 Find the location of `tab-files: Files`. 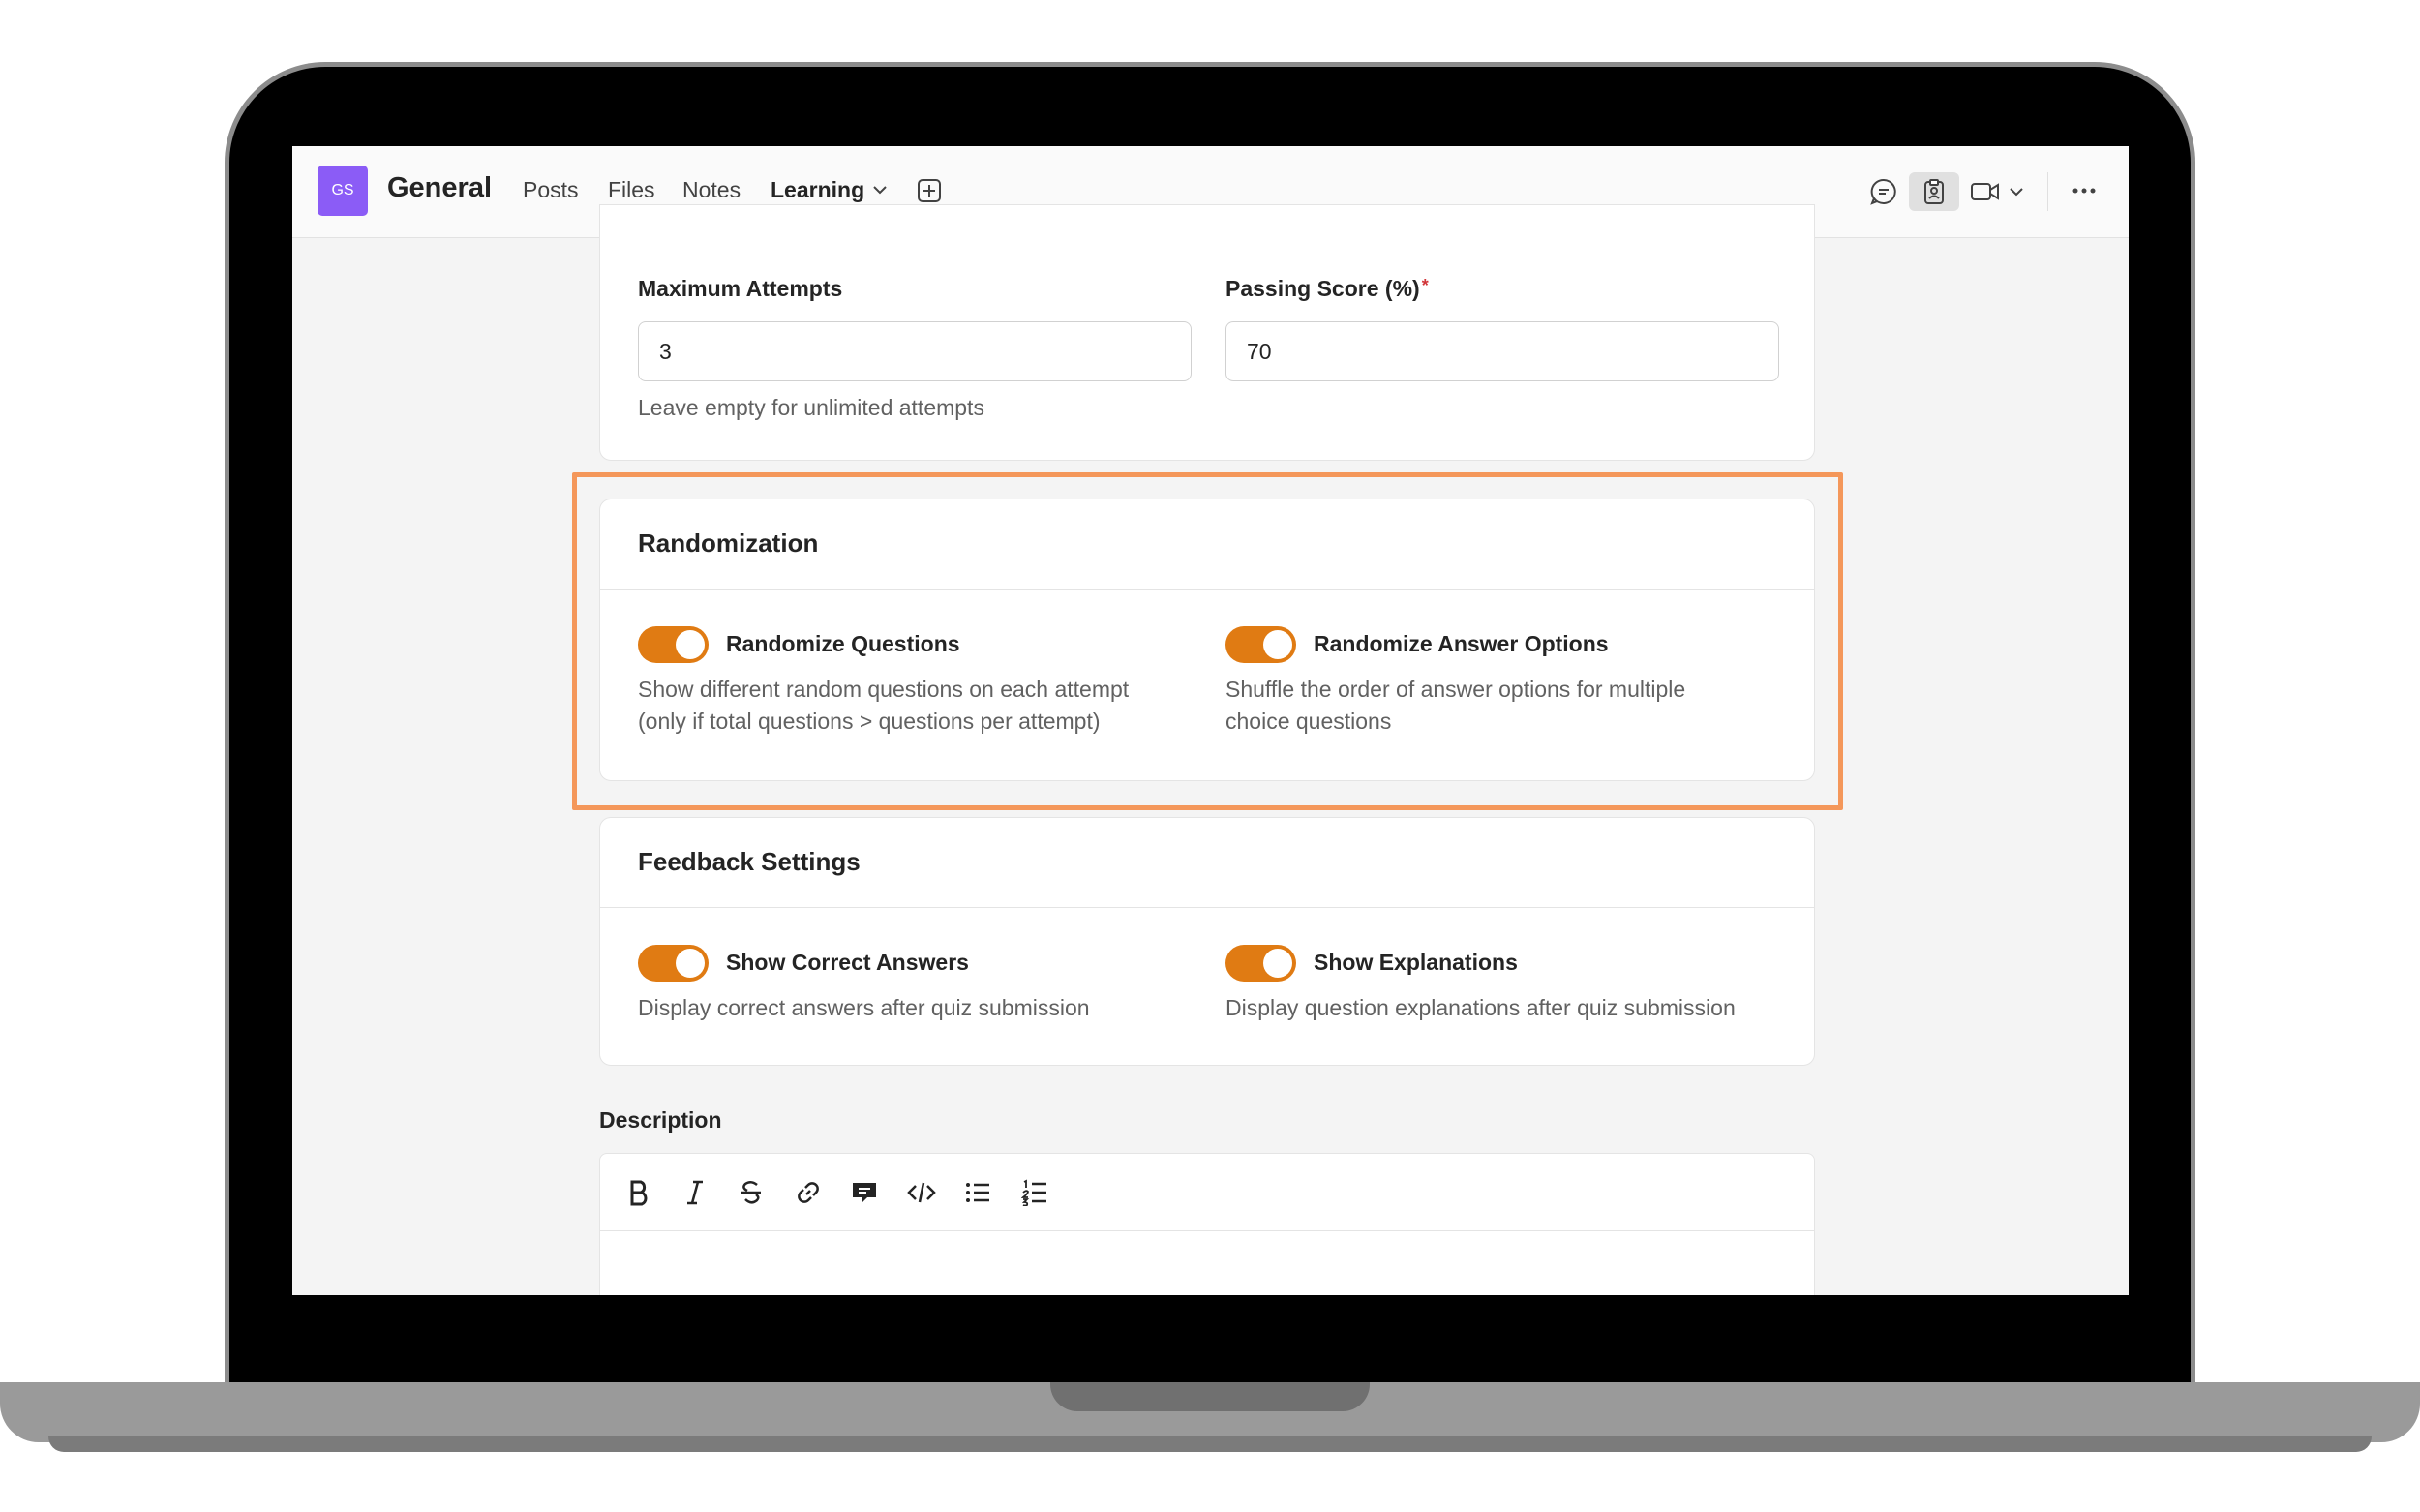

tab-files: Files is located at coordinates (631, 190).